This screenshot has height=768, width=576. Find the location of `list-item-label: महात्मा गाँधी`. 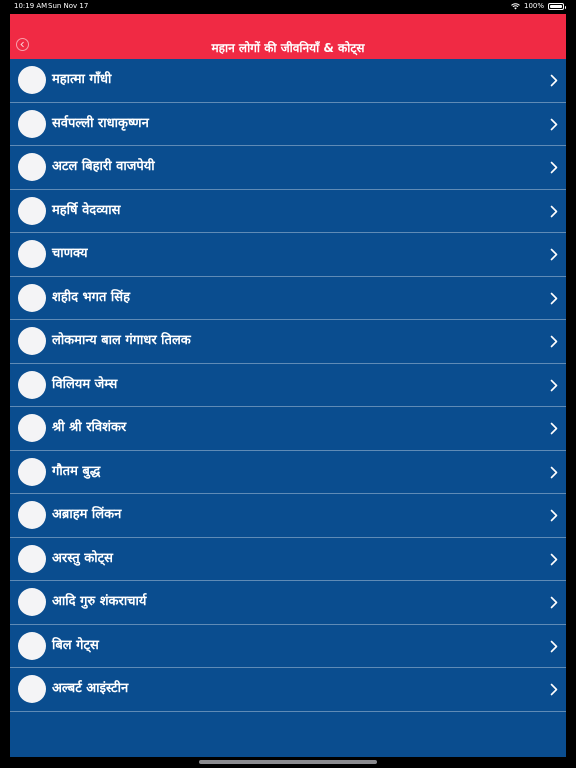

list-item-label: महात्मा गाँधी is located at coordinates (82, 79).